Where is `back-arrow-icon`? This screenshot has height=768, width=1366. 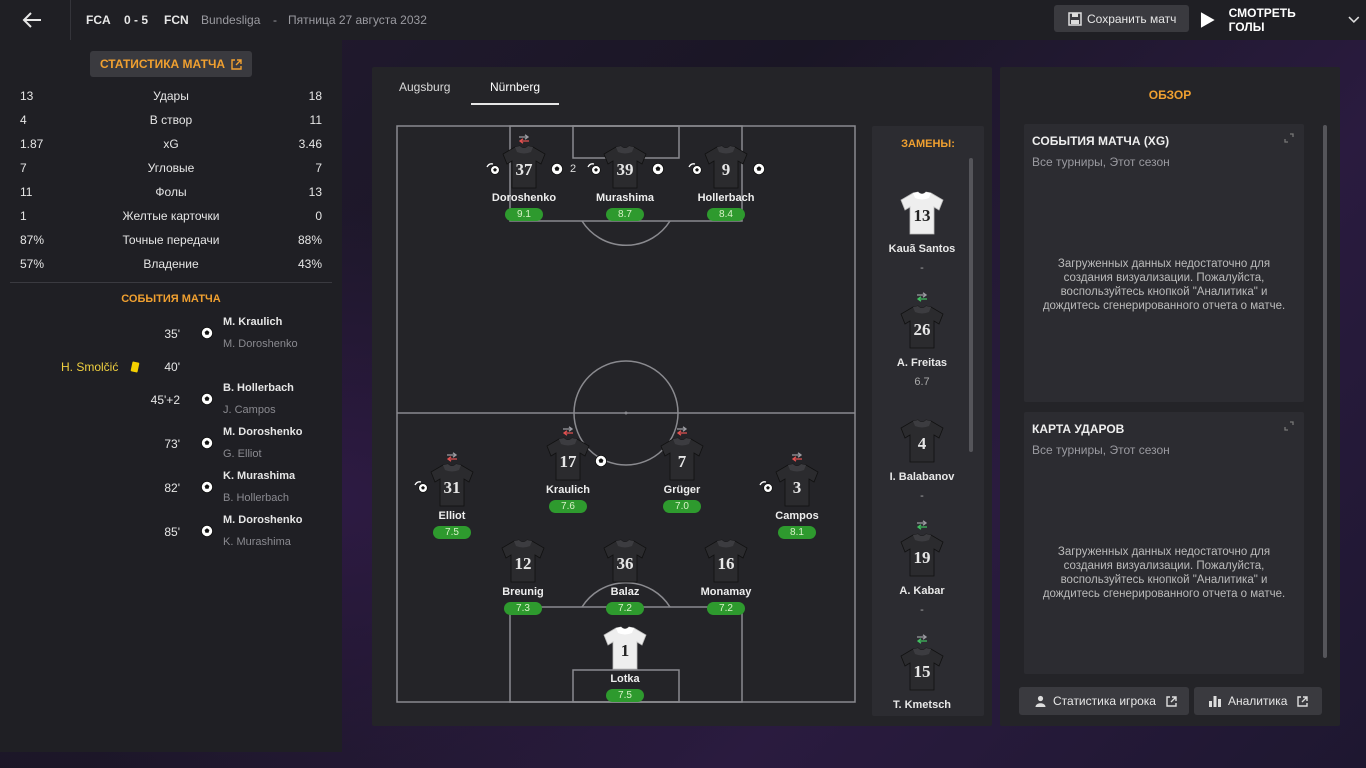
back-arrow-icon is located at coordinates (31, 20).